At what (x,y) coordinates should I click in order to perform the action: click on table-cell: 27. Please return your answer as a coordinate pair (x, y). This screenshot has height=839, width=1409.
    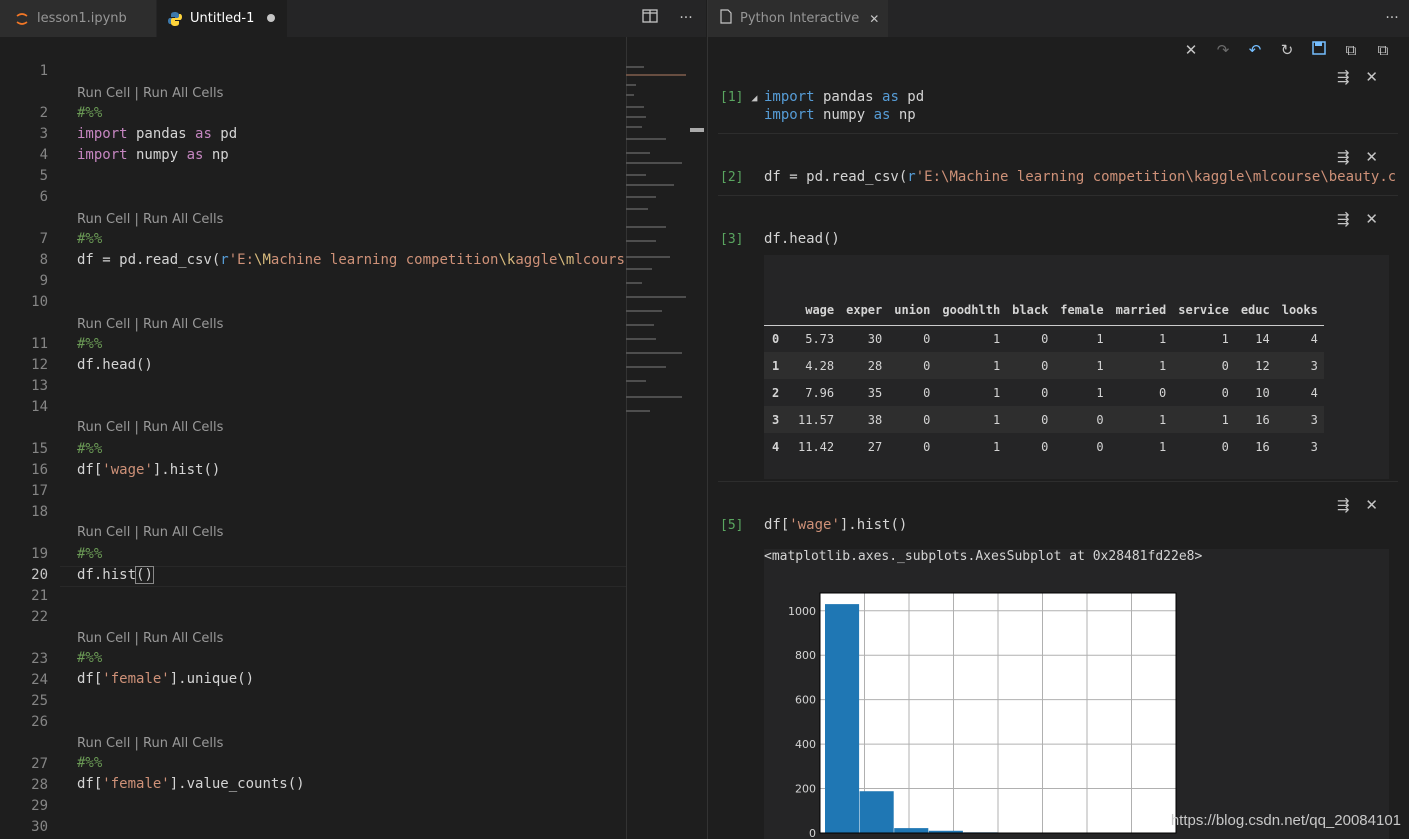
    Looking at the image, I should click on (875, 446).